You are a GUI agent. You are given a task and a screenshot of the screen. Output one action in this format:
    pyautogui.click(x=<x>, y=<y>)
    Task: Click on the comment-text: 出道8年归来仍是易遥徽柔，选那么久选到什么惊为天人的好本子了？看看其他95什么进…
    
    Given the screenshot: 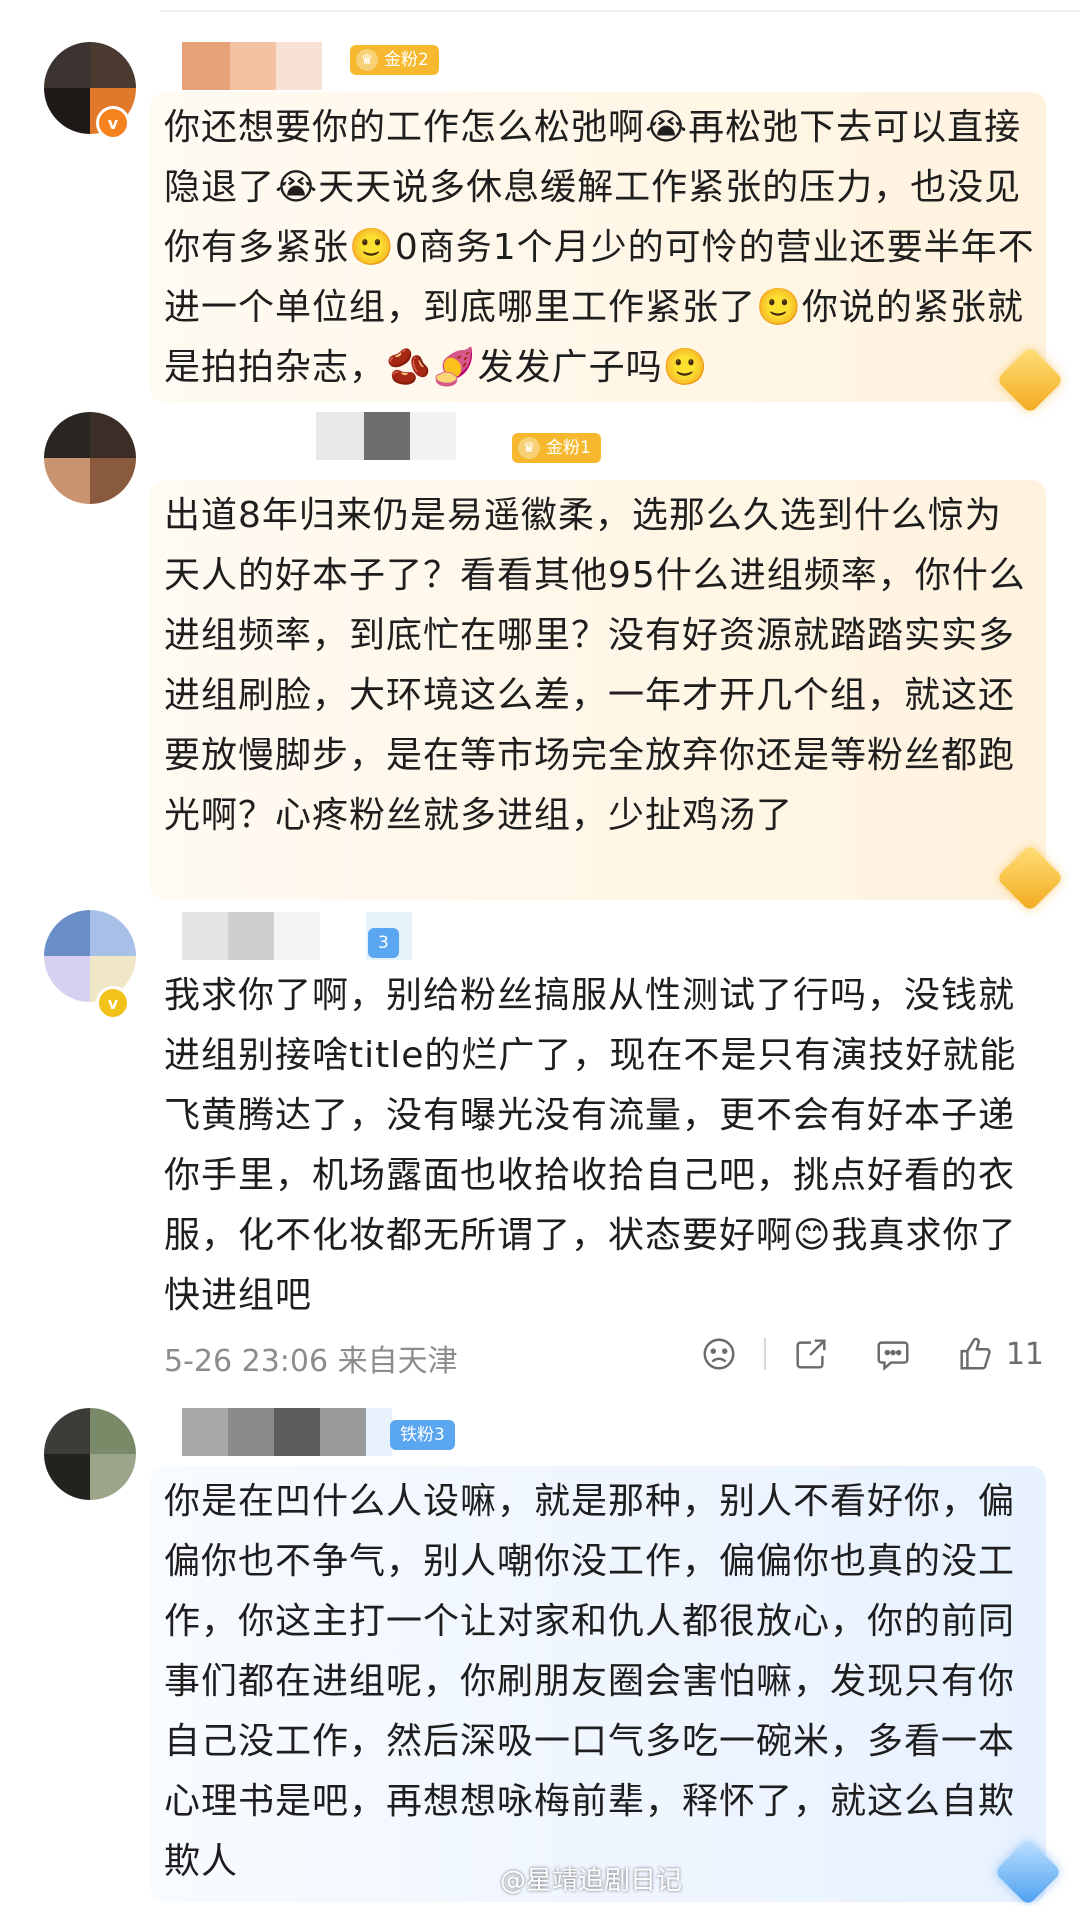 What is the action you would take?
    pyautogui.click(x=595, y=665)
    